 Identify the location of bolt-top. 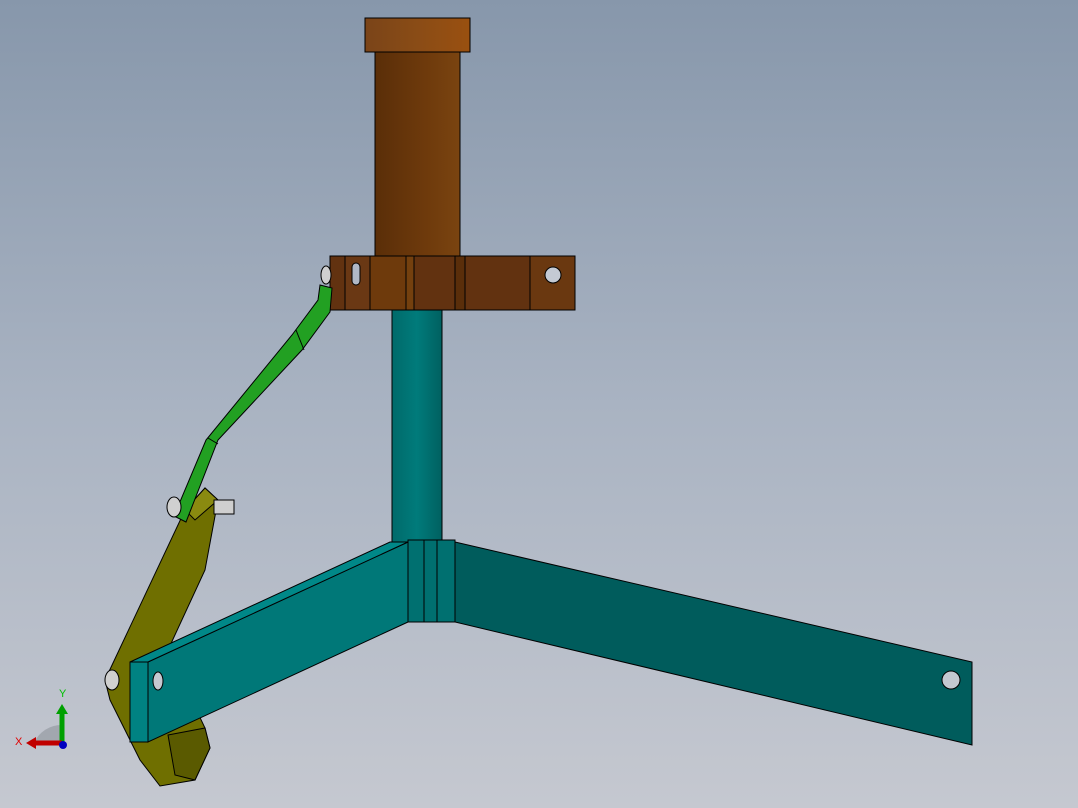
(326, 275).